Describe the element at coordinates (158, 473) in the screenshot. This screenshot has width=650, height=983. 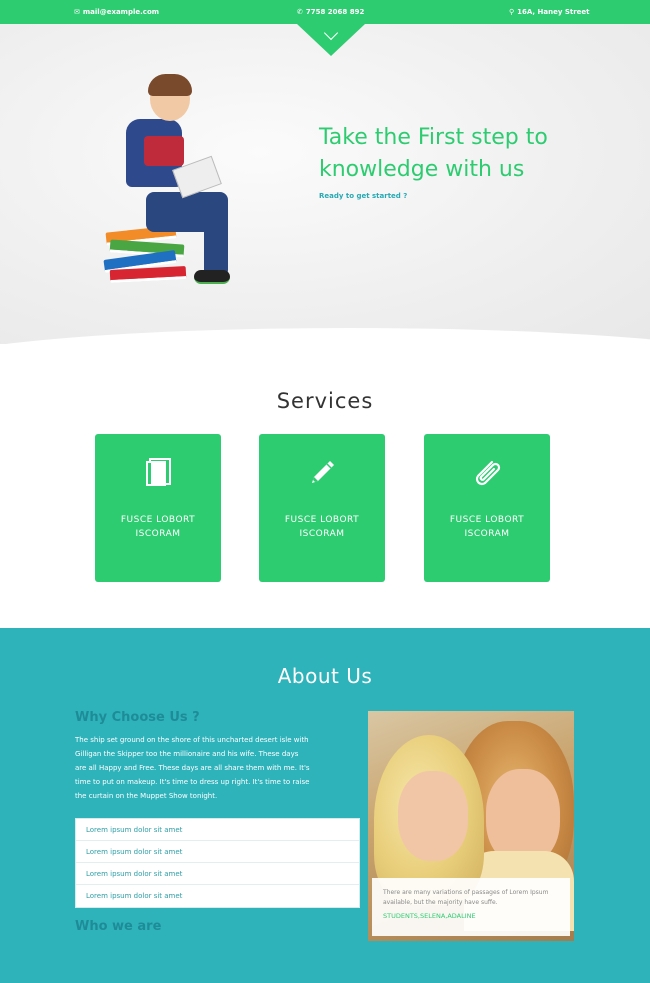
I see `book-icon` at that location.